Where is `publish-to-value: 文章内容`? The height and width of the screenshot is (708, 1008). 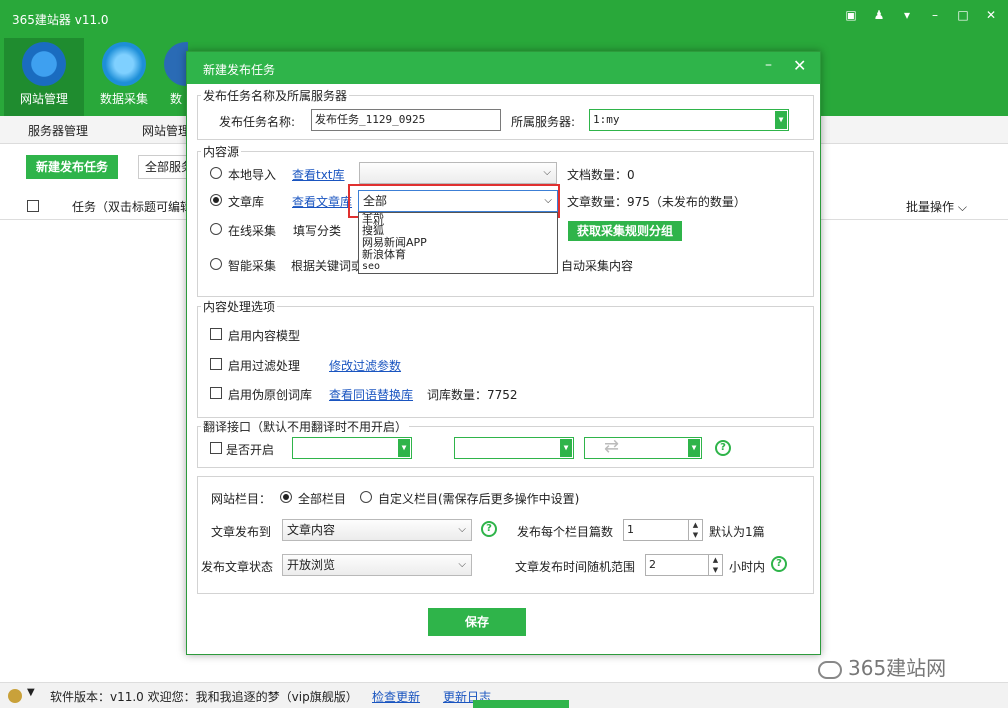
publish-to-value: 文章内容 is located at coordinates (311, 530).